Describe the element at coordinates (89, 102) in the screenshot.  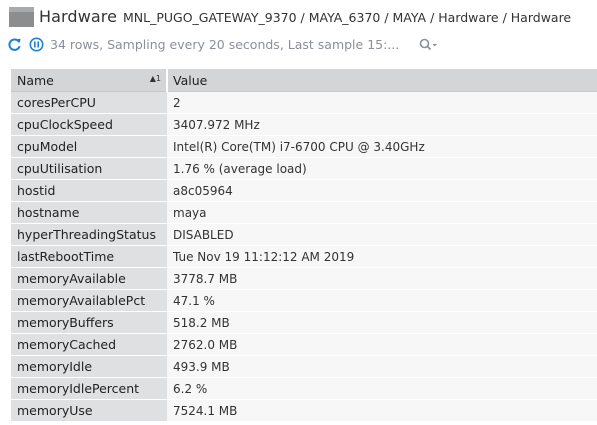
I see `row-name: coresPerCPU` at that location.